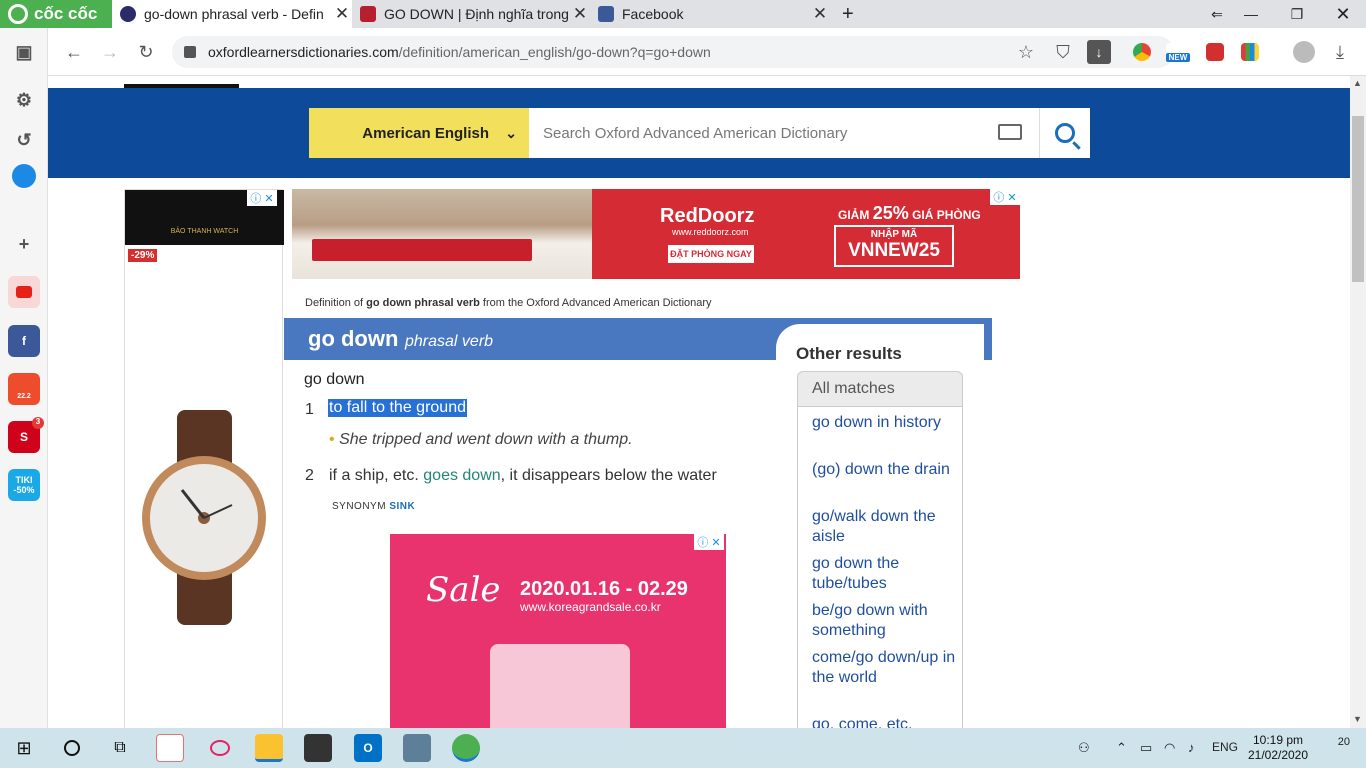  Describe the element at coordinates (110, 52) in the screenshot. I see `forward-button: →` at that location.